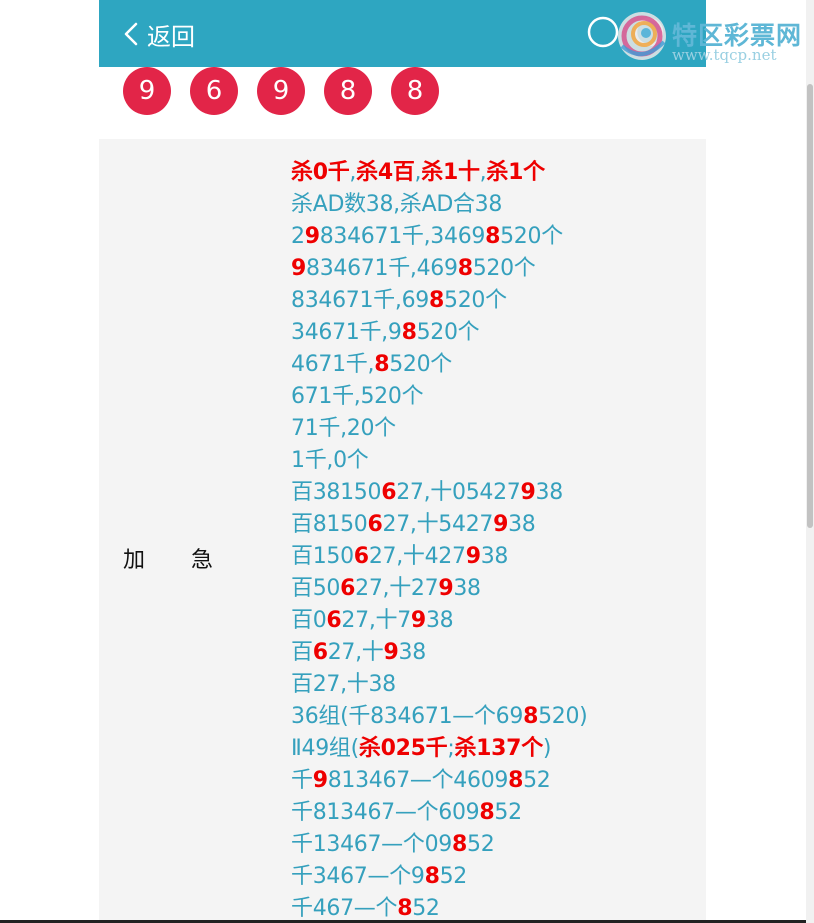  I want to click on back-button: 返回, so click(159, 34).